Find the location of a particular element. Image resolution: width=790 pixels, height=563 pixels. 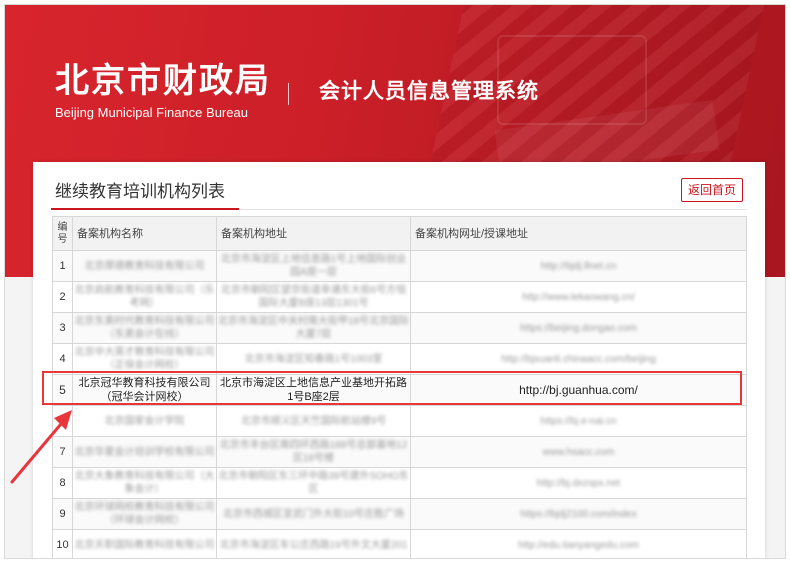

institution-url-link: http://bjdj.lfnet.cn is located at coordinates (578, 266).